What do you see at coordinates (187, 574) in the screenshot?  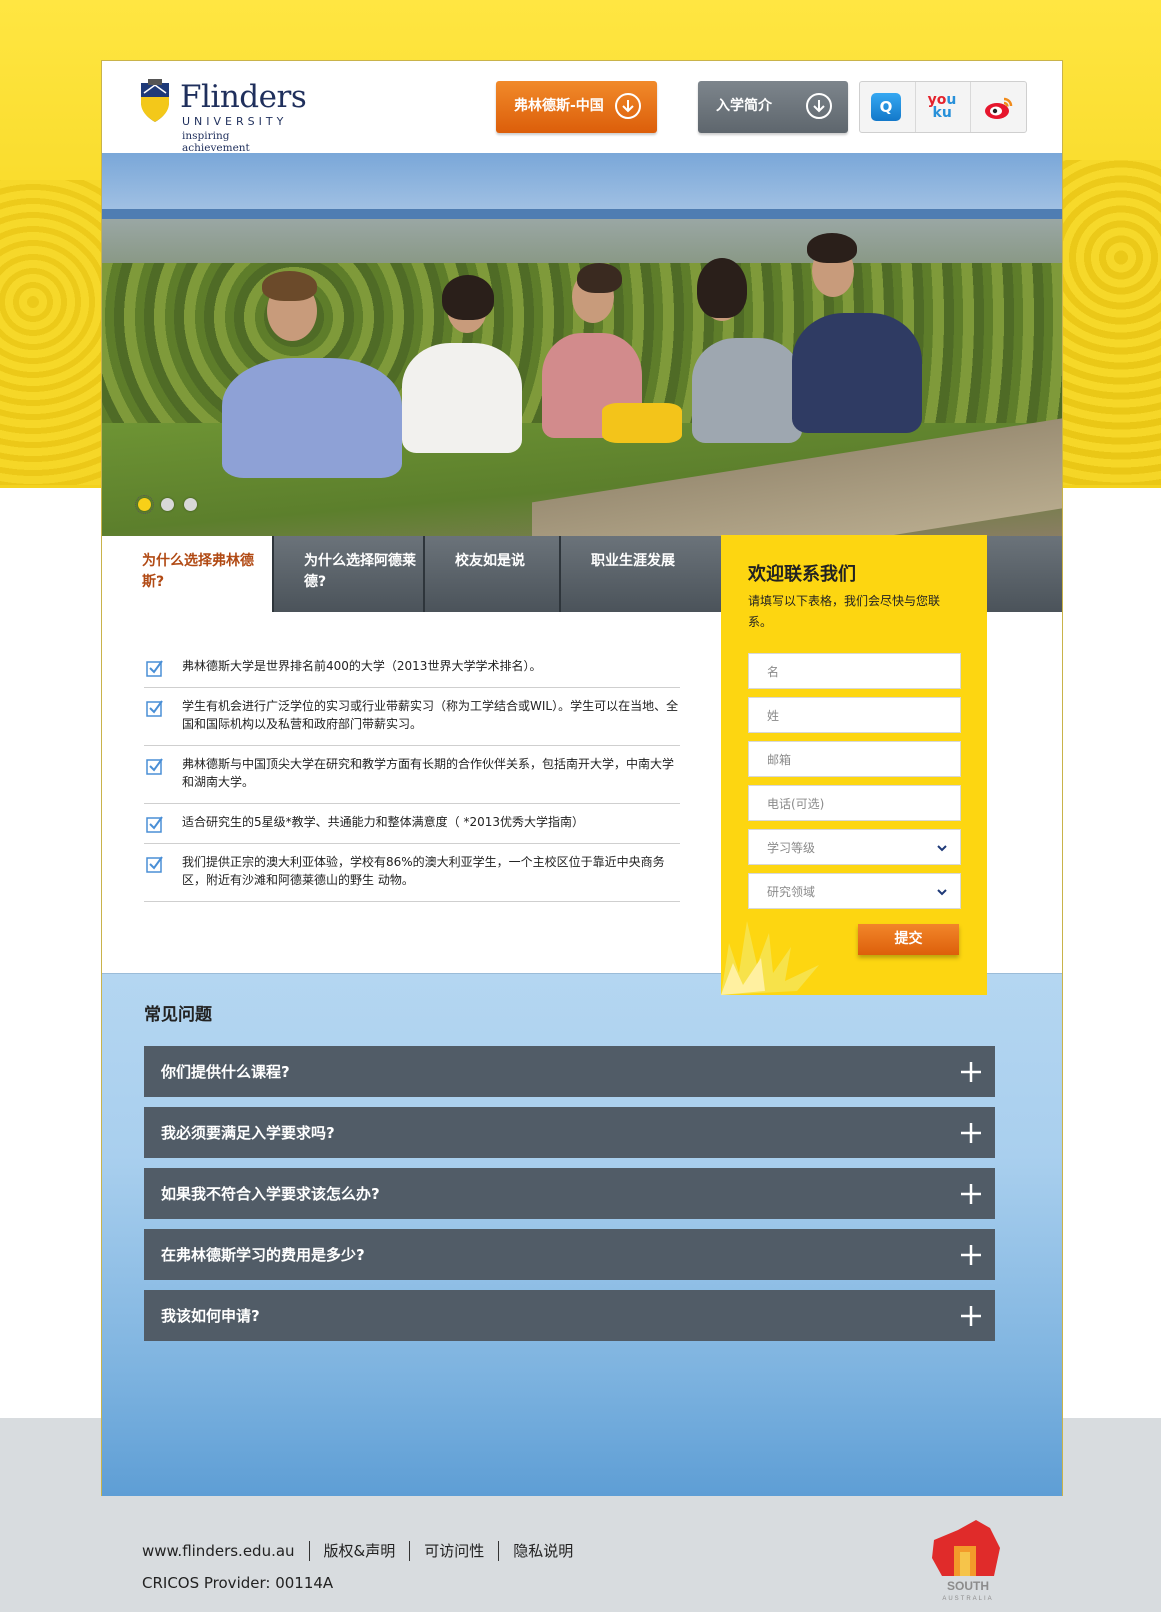 I see `tab-why-flinders: 为什么选择弗林德斯?` at bounding box center [187, 574].